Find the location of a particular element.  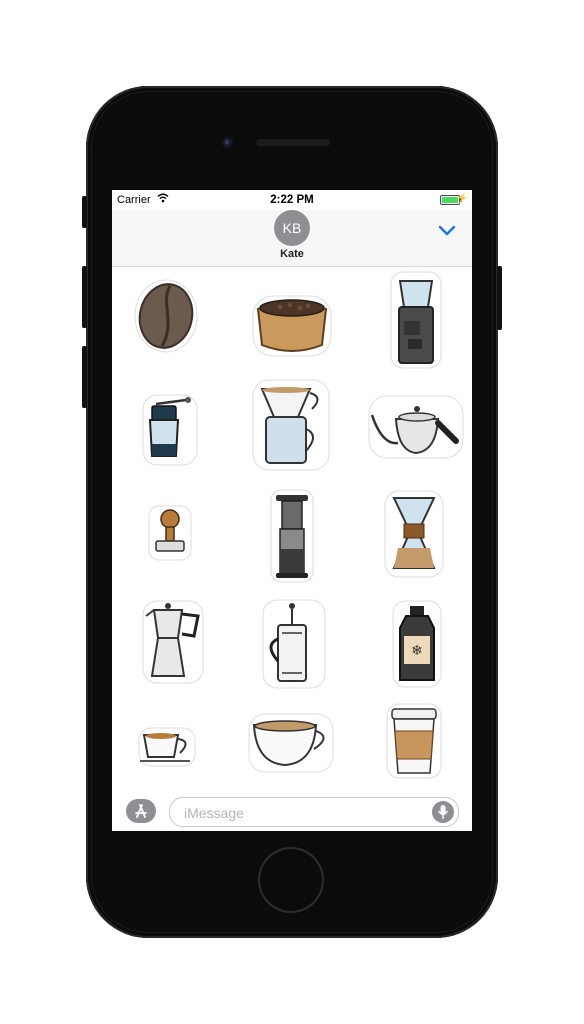

app-store-button is located at coordinates (141, 811).